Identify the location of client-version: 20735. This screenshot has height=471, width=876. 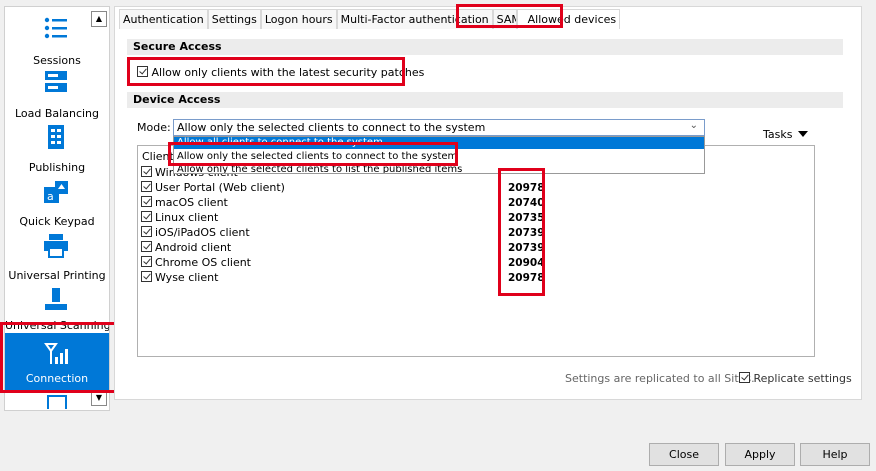
(526, 218).